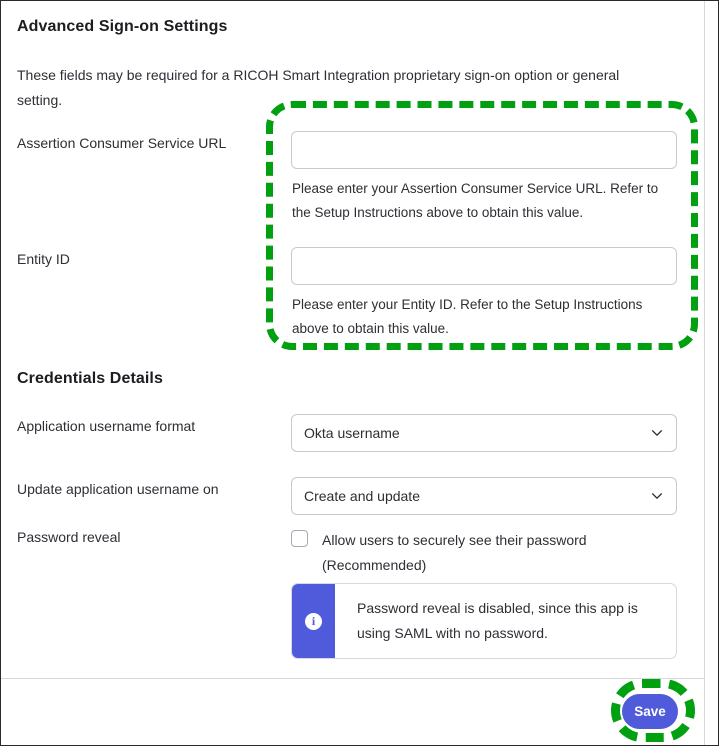 This screenshot has width=719, height=746. Describe the element at coordinates (90, 378) in the screenshot. I see `credentials-details-heading: Credentials Details` at that location.